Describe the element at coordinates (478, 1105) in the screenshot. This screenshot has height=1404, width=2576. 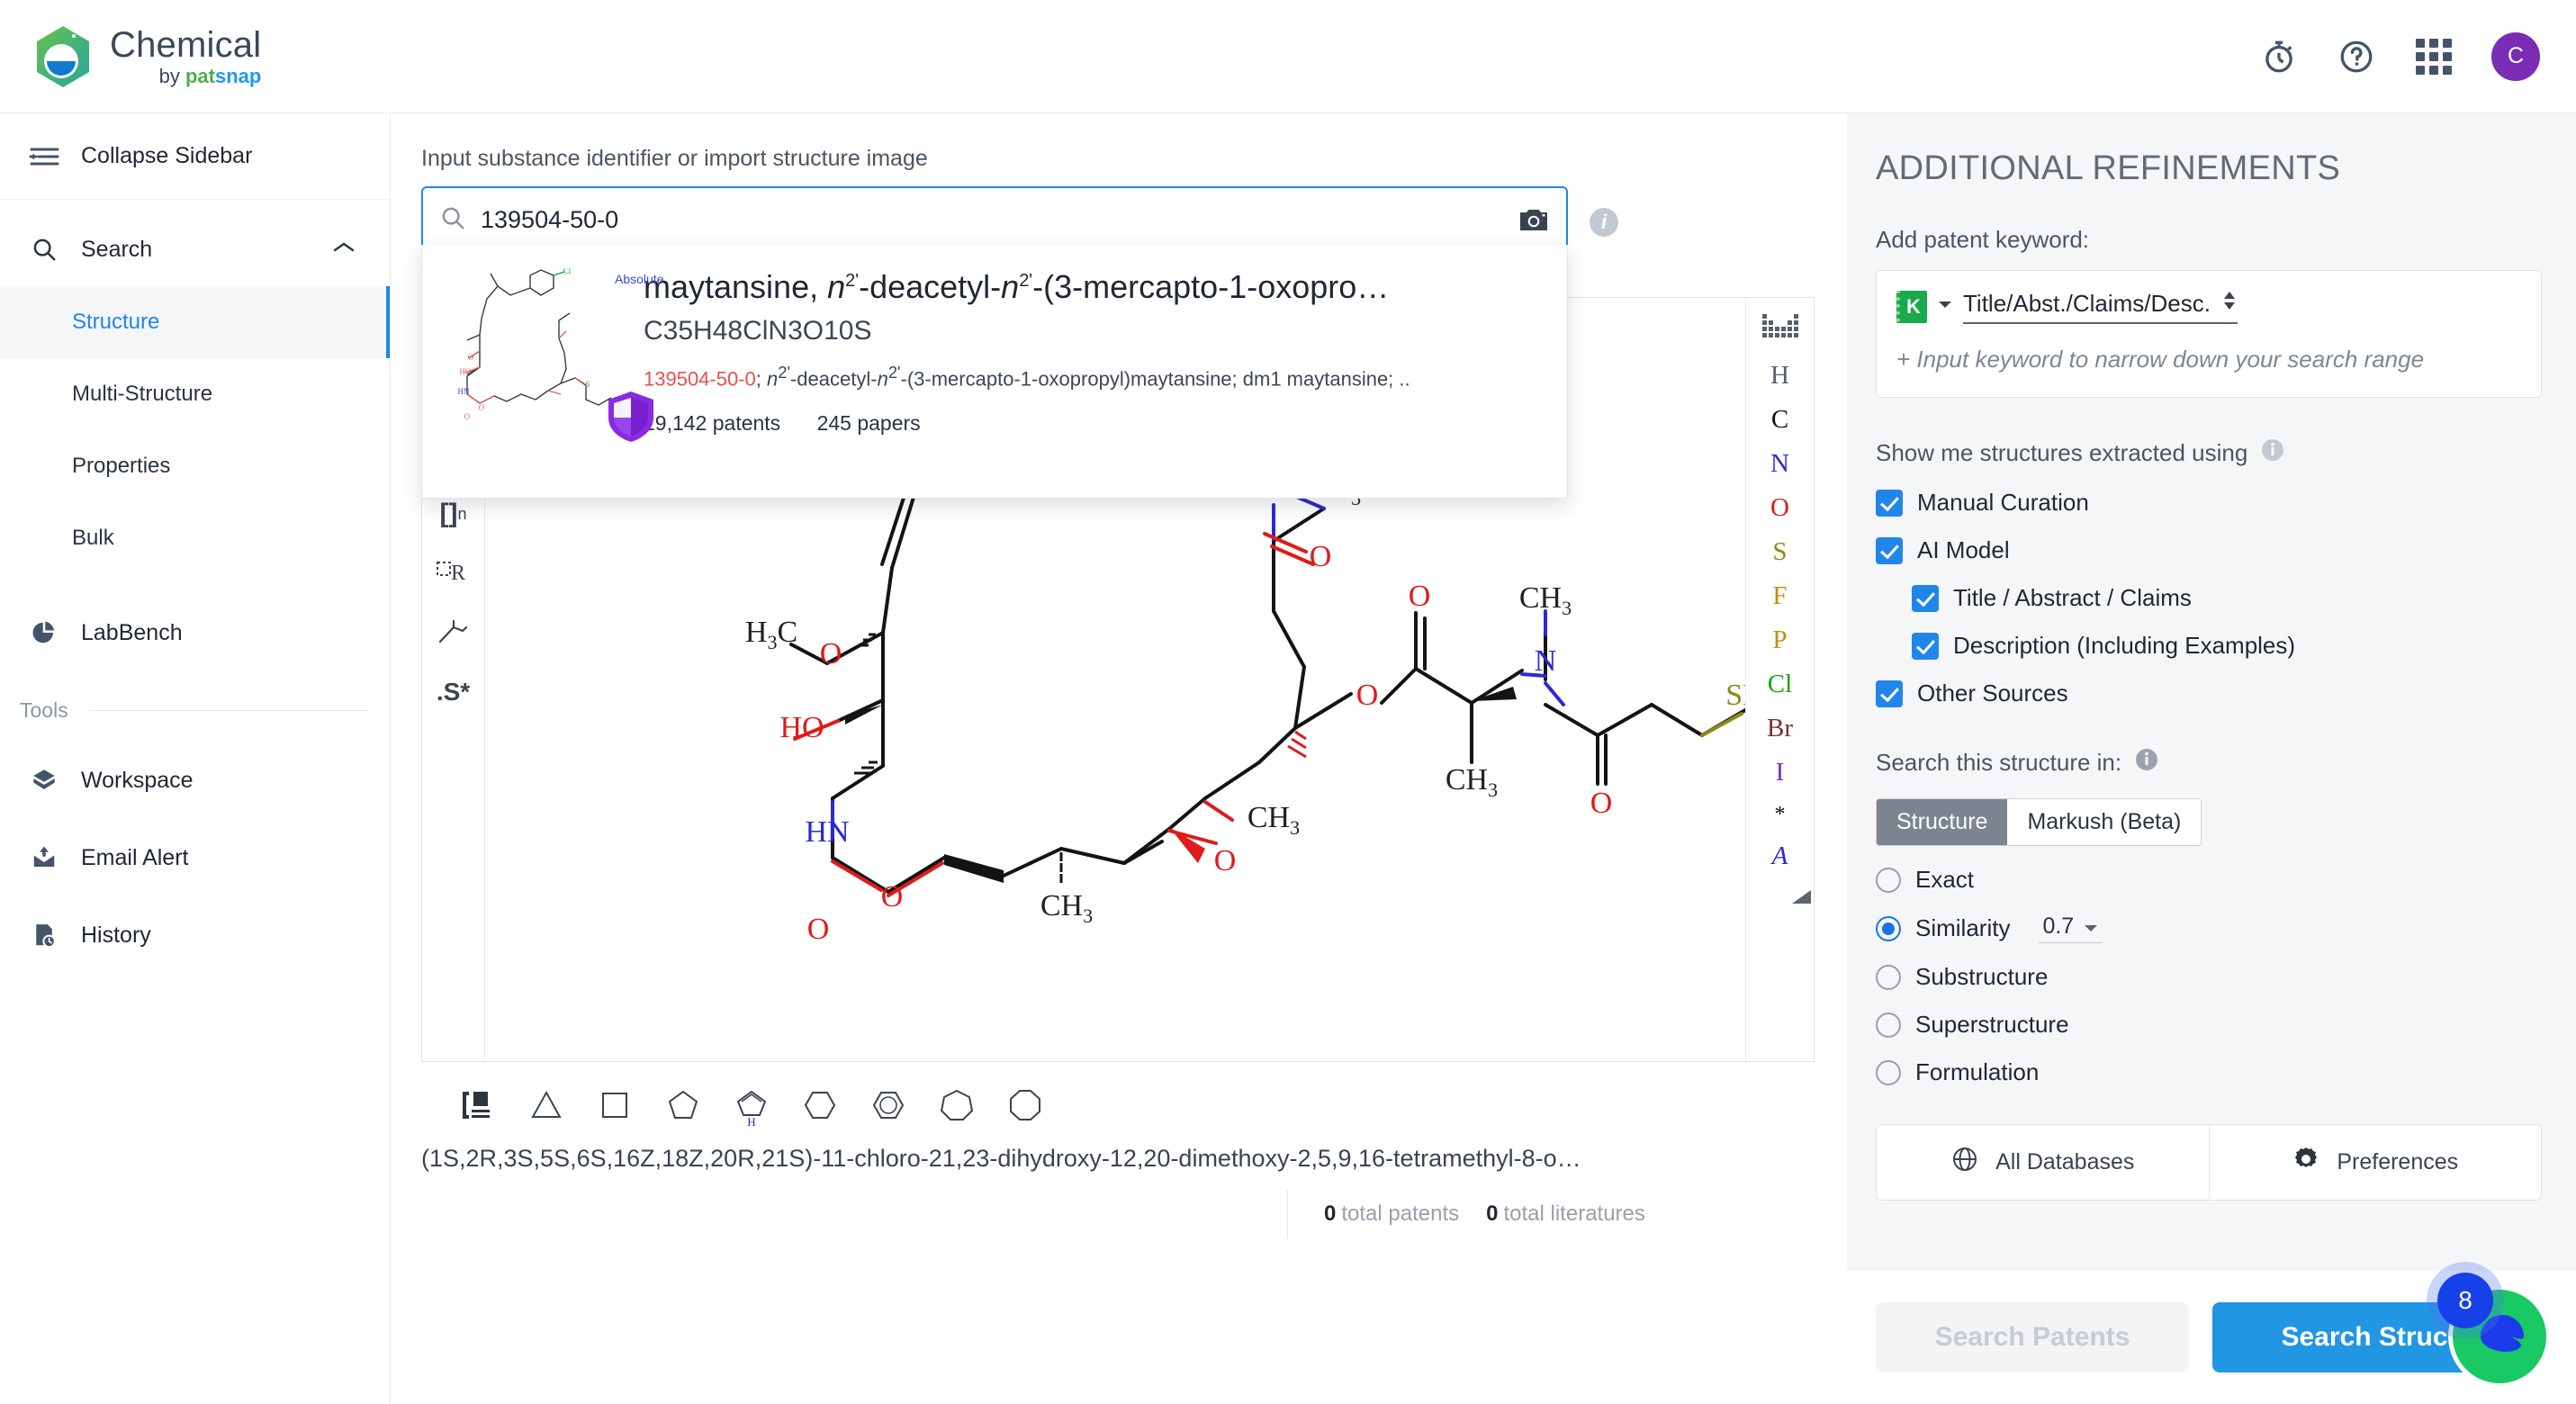
I see `template-tool-icon` at that location.